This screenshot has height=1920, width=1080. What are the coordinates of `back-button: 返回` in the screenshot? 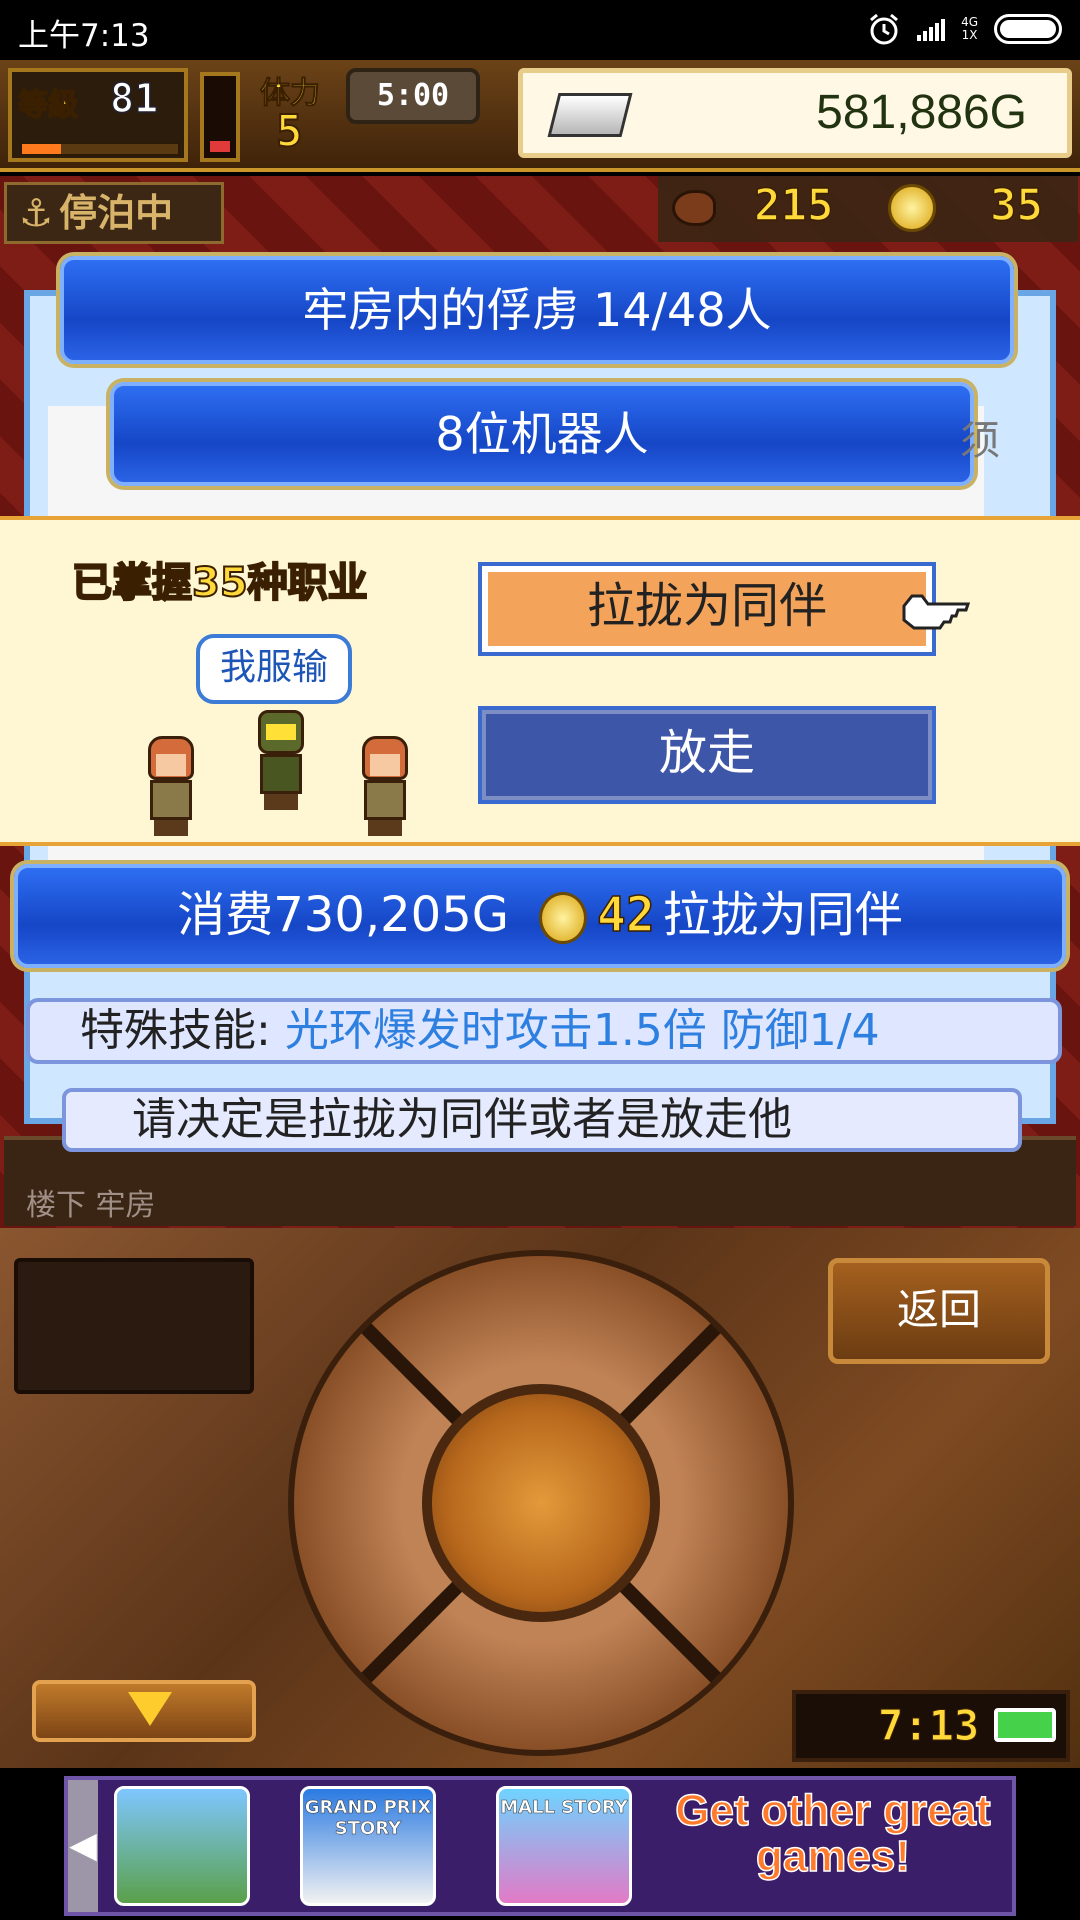 It's located at (939, 1311).